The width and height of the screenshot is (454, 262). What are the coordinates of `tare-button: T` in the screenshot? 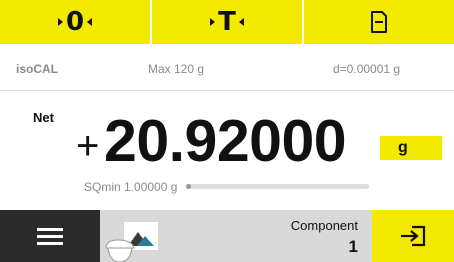 It's located at (228, 22).